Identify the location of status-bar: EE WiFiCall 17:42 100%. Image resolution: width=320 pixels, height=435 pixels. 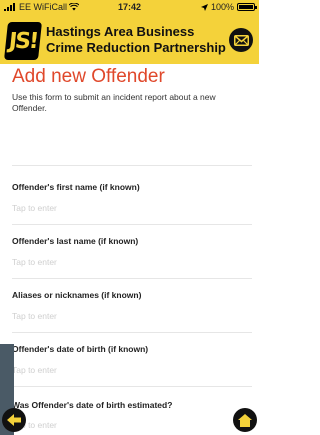
(129, 8).